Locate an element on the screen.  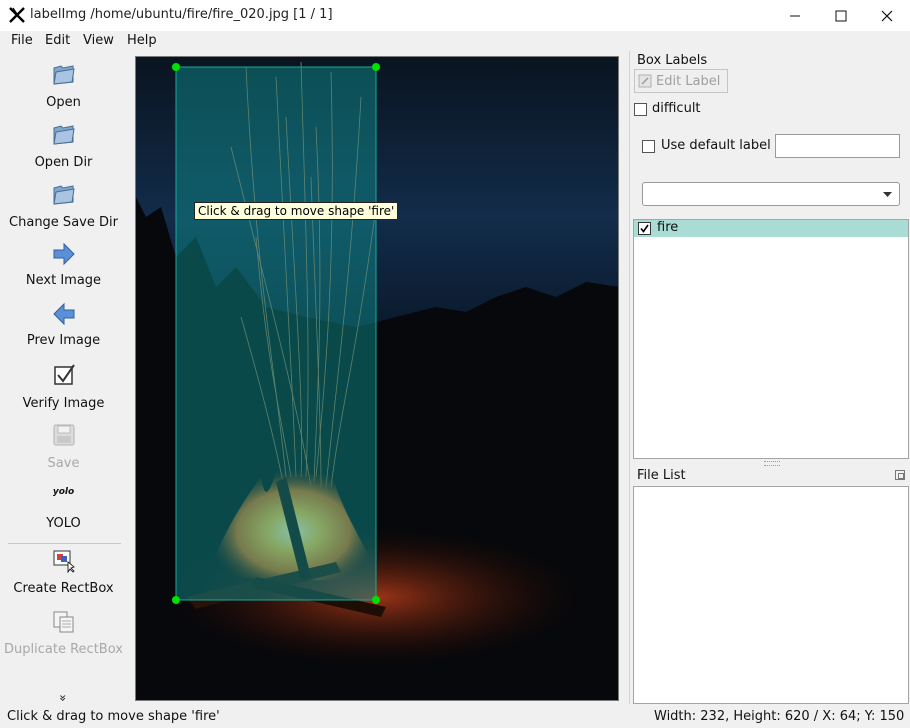
dock-splitter-handle is located at coordinates (772, 463).